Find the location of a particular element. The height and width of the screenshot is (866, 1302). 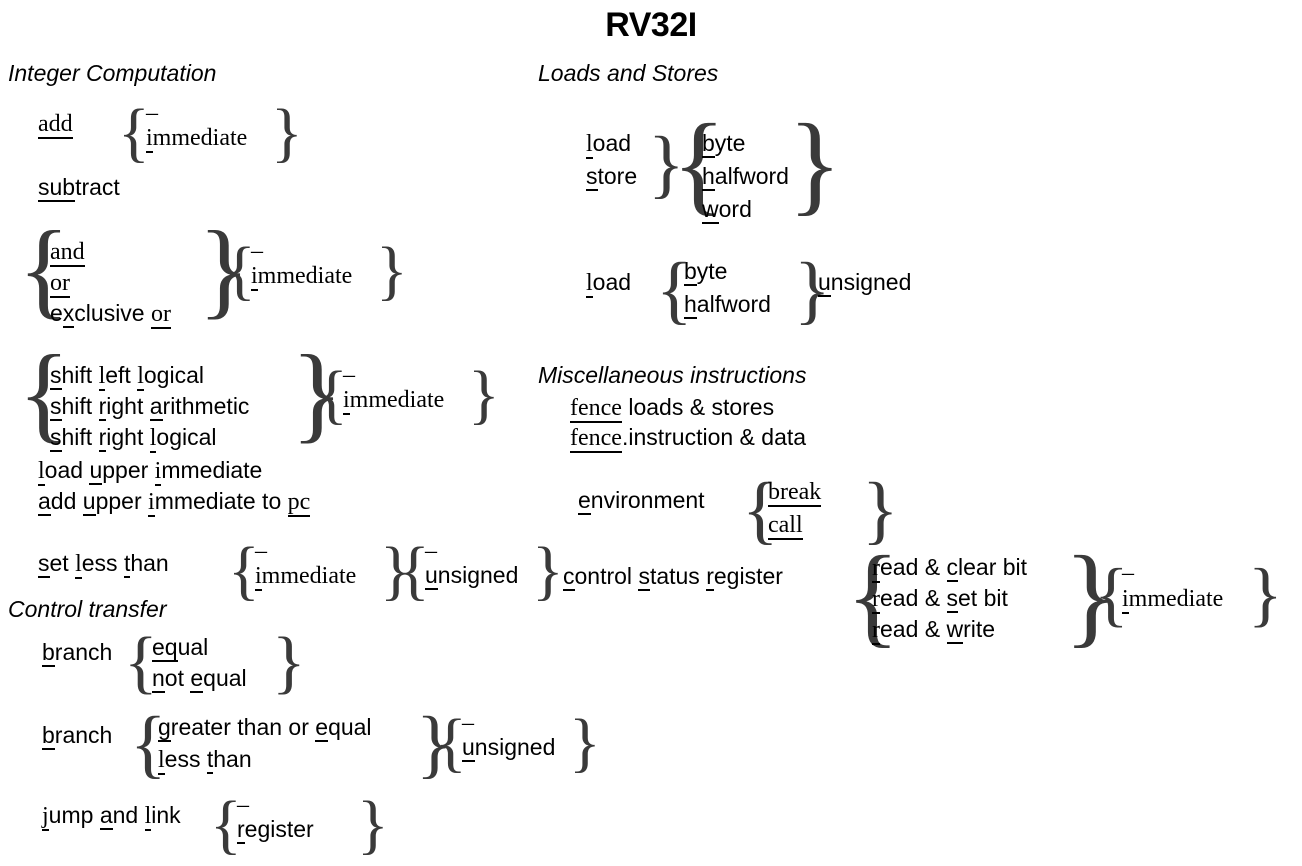

brace-close-slt-unsigned: } is located at coordinates (548, 570).